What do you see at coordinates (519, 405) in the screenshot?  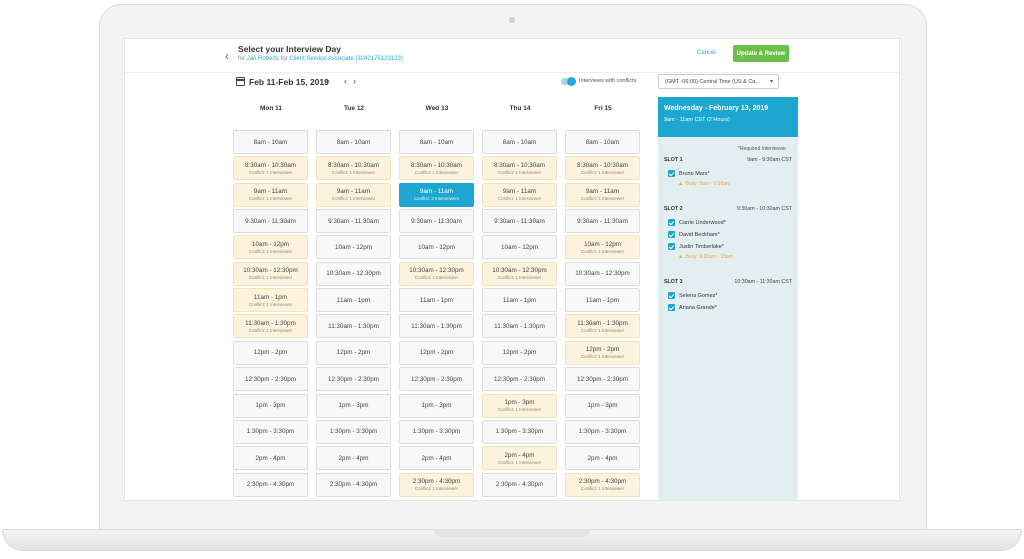 I see `time-slot: 1pm - 3pm Conflict: 1 Interviewer` at bounding box center [519, 405].